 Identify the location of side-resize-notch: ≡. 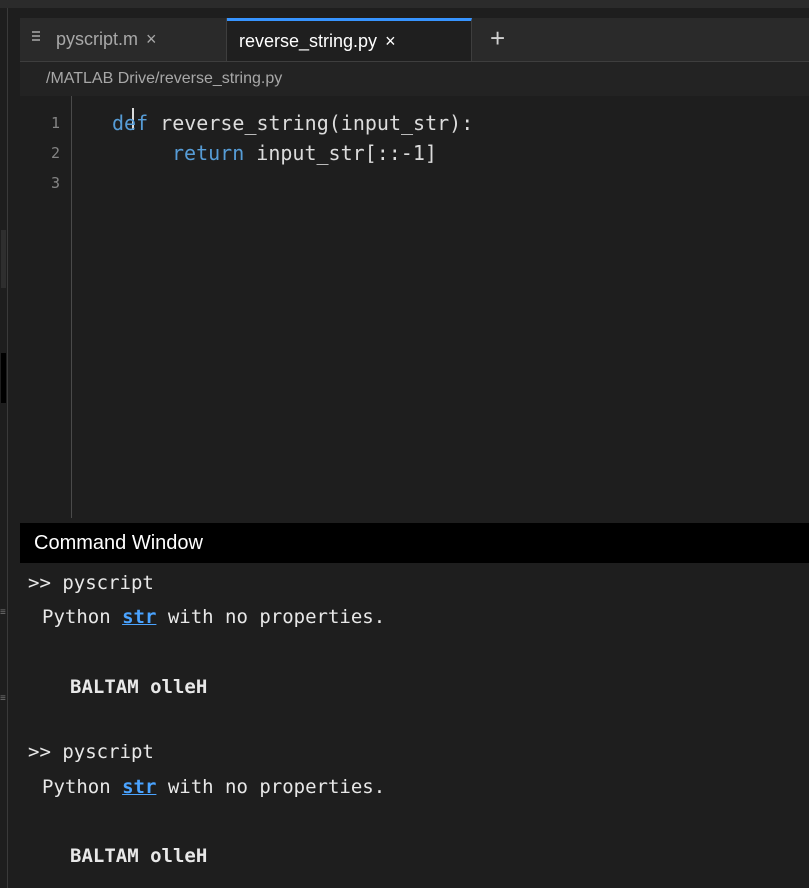
(3, 613).